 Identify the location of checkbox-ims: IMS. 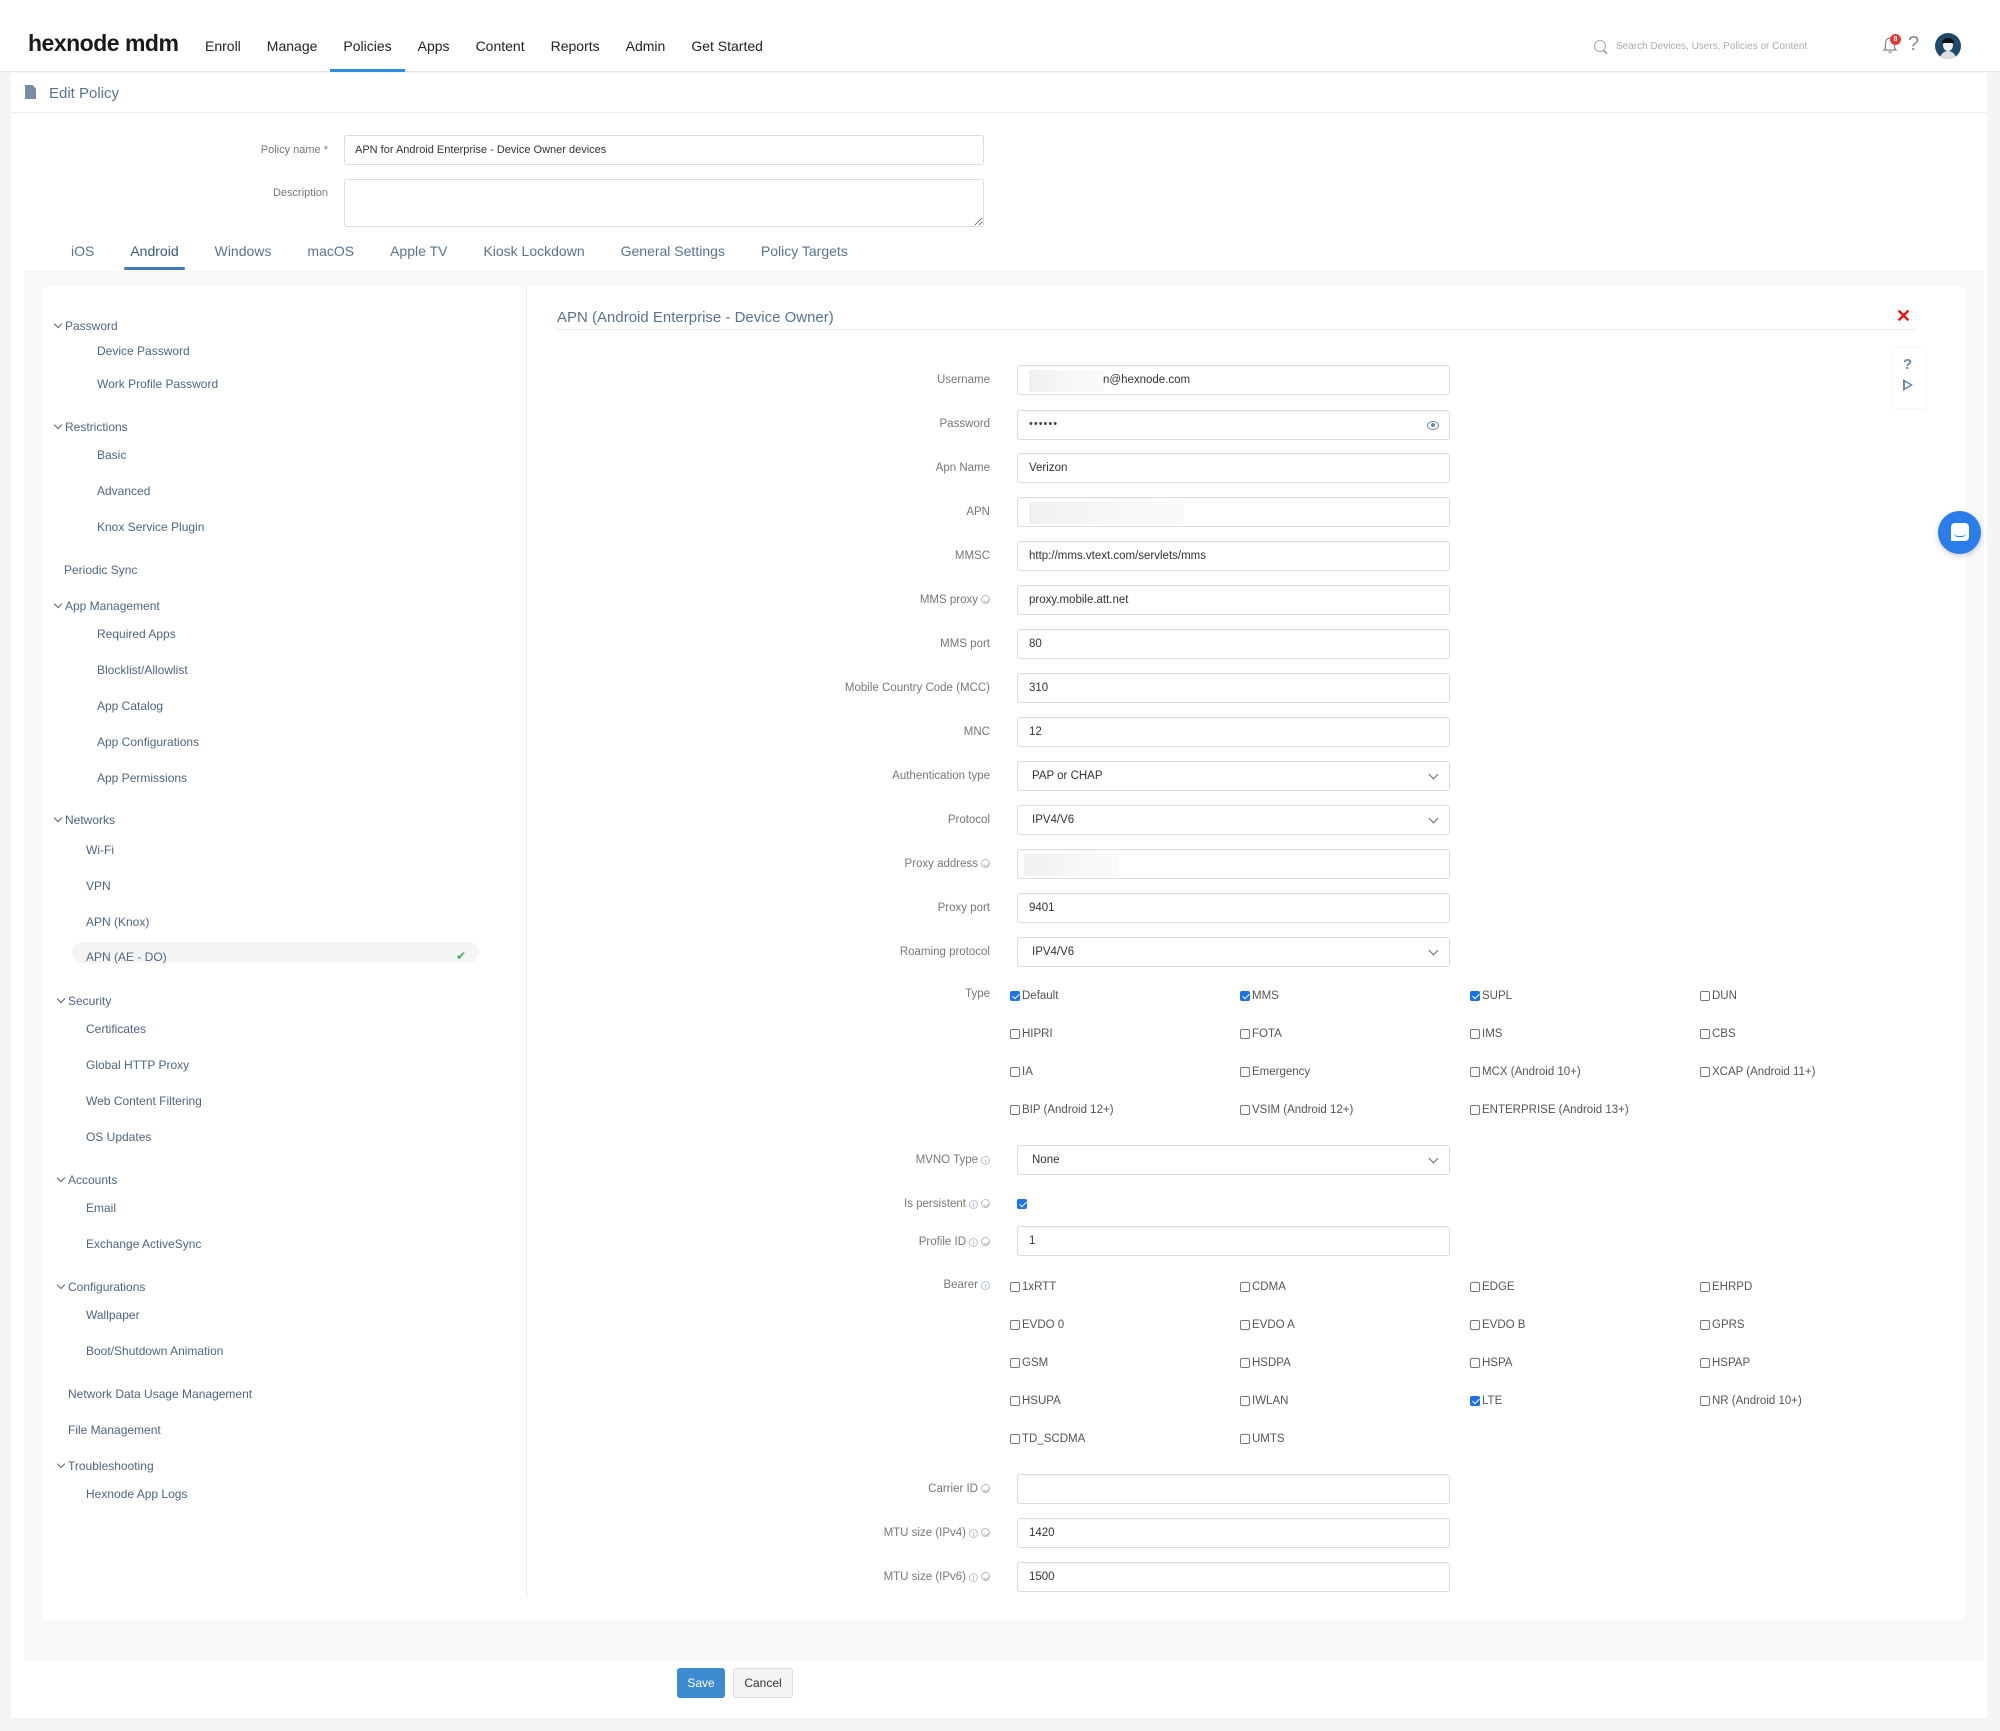
(1486, 1034).